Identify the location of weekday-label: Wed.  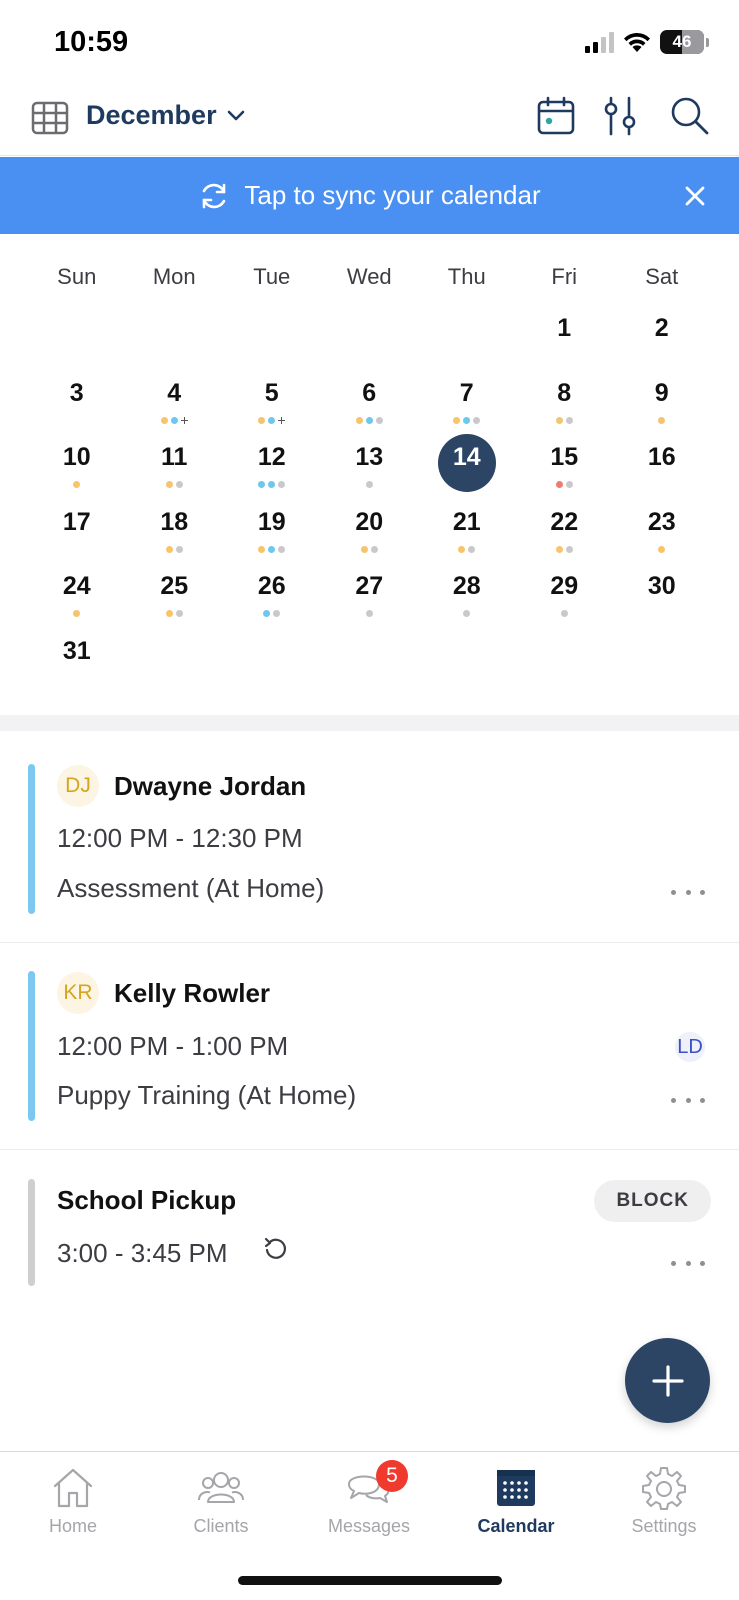
(369, 276).